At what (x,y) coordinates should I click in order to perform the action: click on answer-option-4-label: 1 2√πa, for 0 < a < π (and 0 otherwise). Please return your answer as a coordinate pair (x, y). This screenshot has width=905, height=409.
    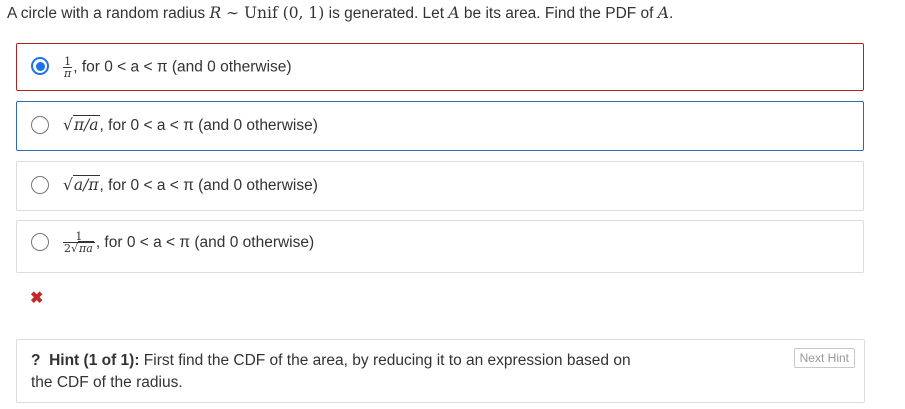
    Looking at the image, I should click on (189, 242).